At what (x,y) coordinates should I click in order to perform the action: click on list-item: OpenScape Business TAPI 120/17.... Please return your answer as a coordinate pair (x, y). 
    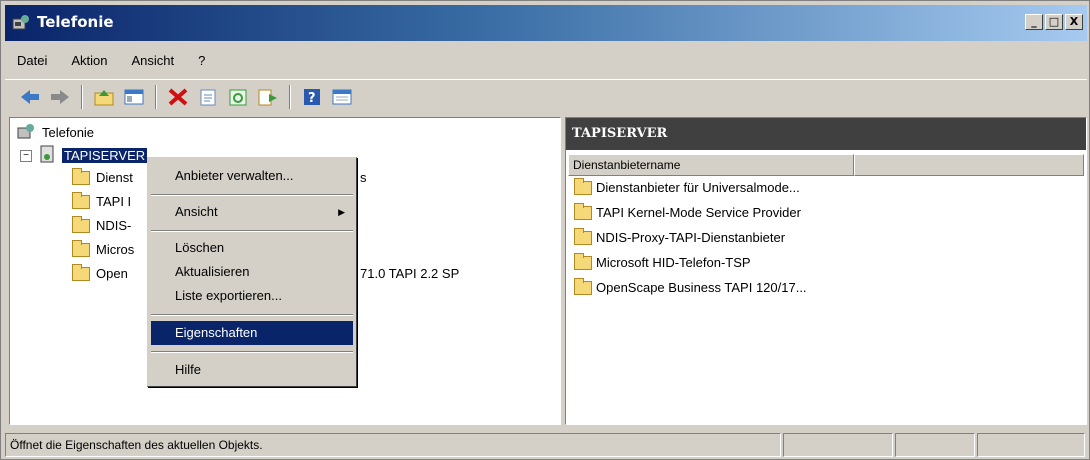
    Looking at the image, I should click on (690, 286).